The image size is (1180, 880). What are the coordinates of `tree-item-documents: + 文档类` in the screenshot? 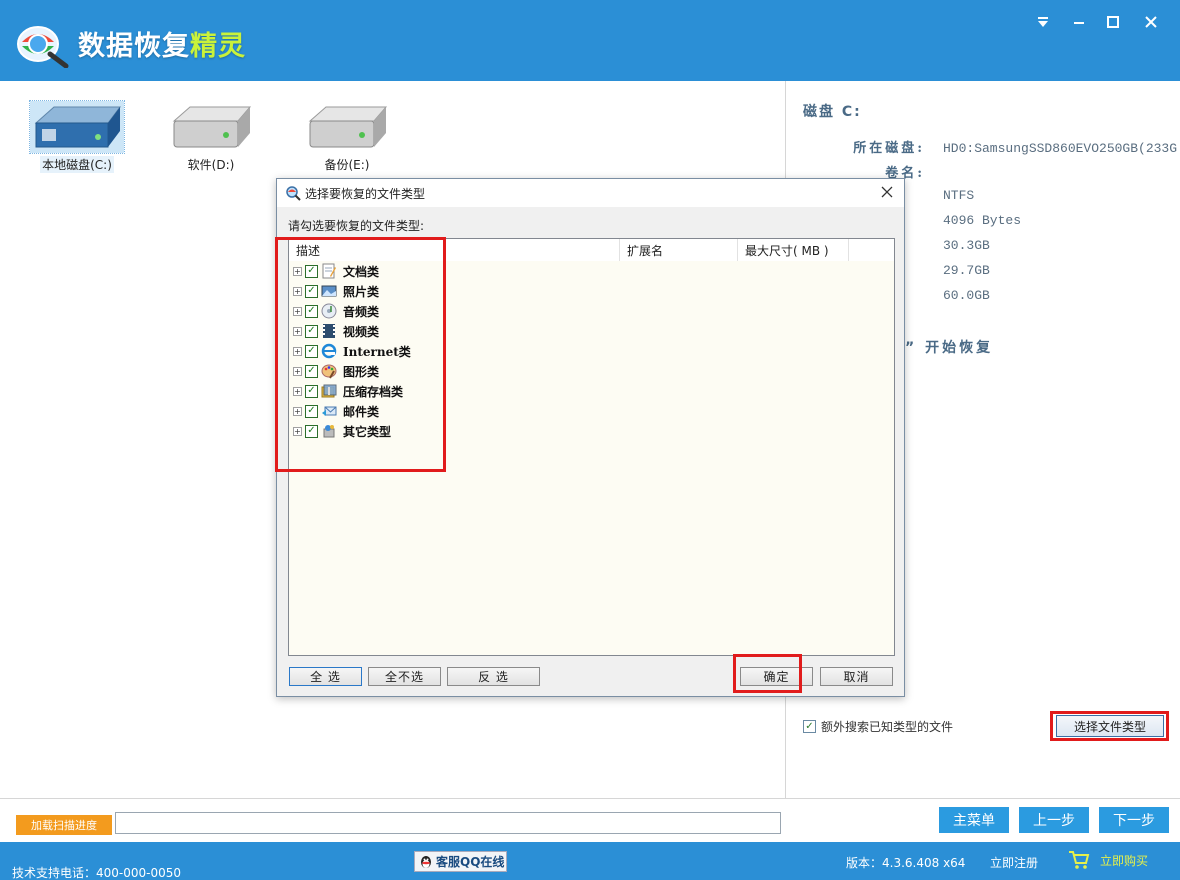 It's located at (336, 271).